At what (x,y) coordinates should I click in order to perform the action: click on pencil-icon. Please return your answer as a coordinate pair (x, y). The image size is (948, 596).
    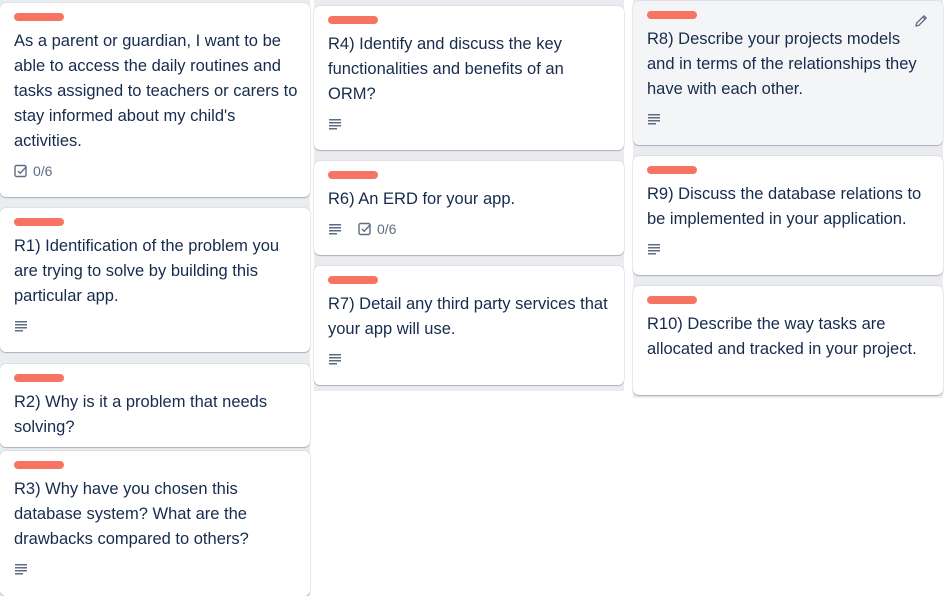
    Looking at the image, I should click on (921, 21).